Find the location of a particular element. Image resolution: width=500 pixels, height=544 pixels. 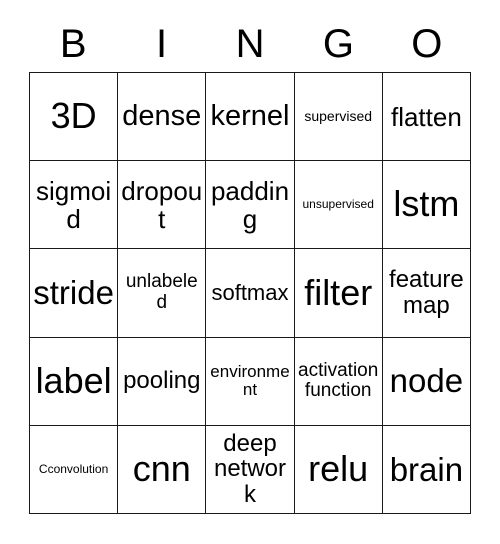

bingo-cell-label: Cconvolution is located at coordinates (73, 468).